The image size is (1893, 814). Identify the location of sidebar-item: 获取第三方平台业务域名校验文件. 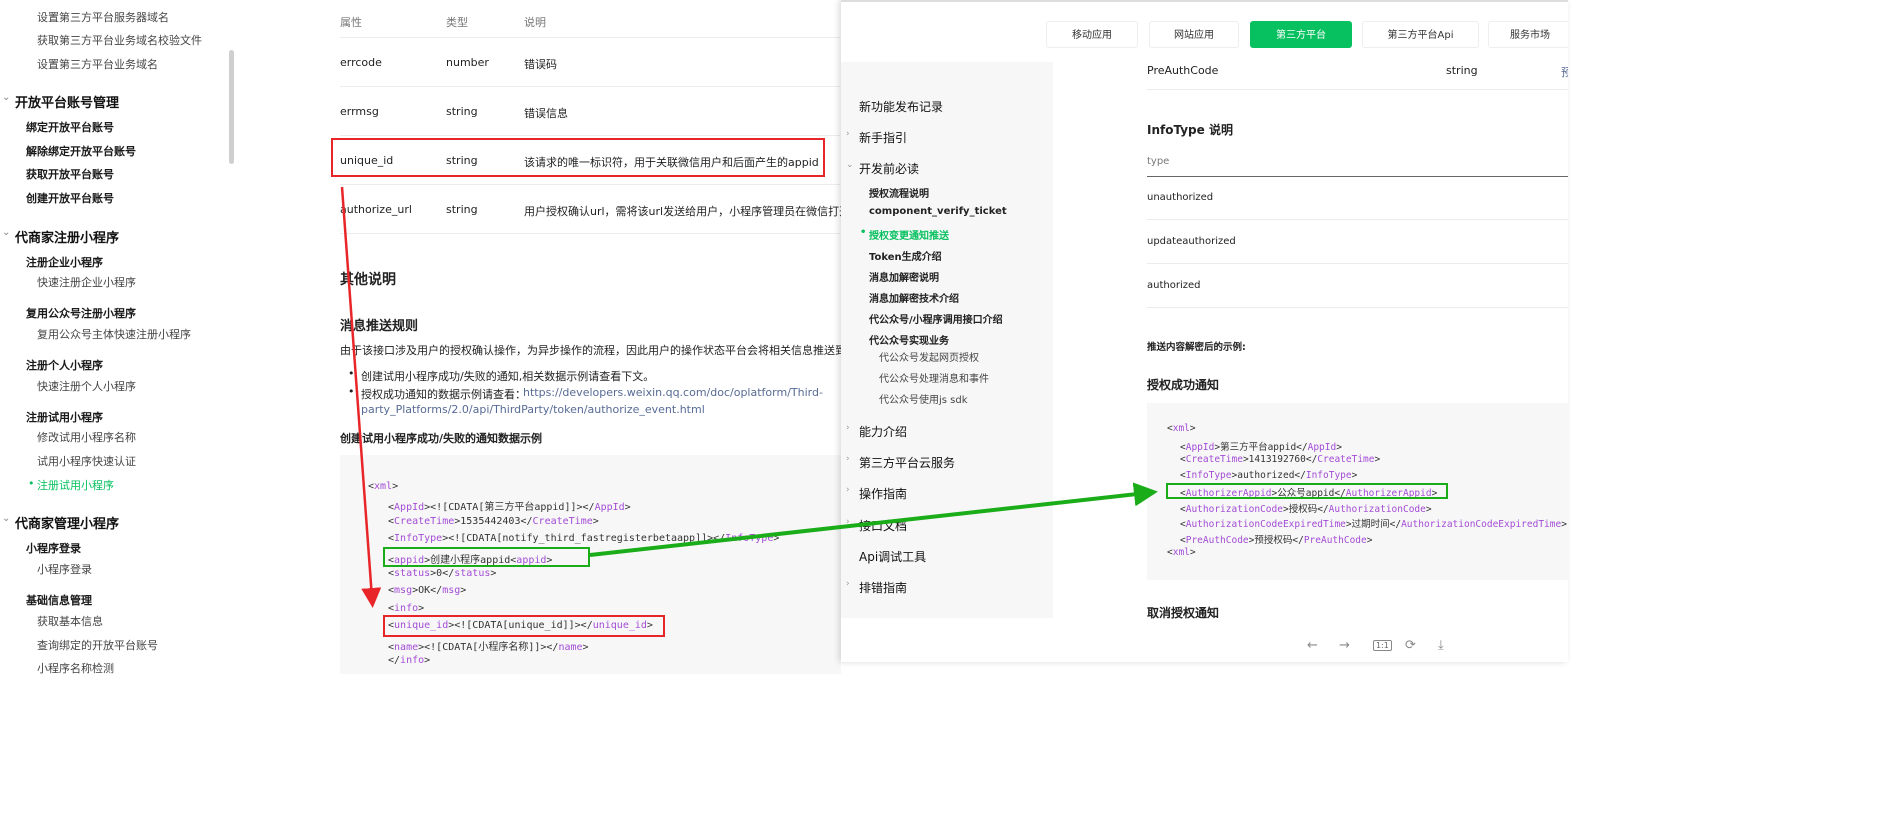
(119, 40).